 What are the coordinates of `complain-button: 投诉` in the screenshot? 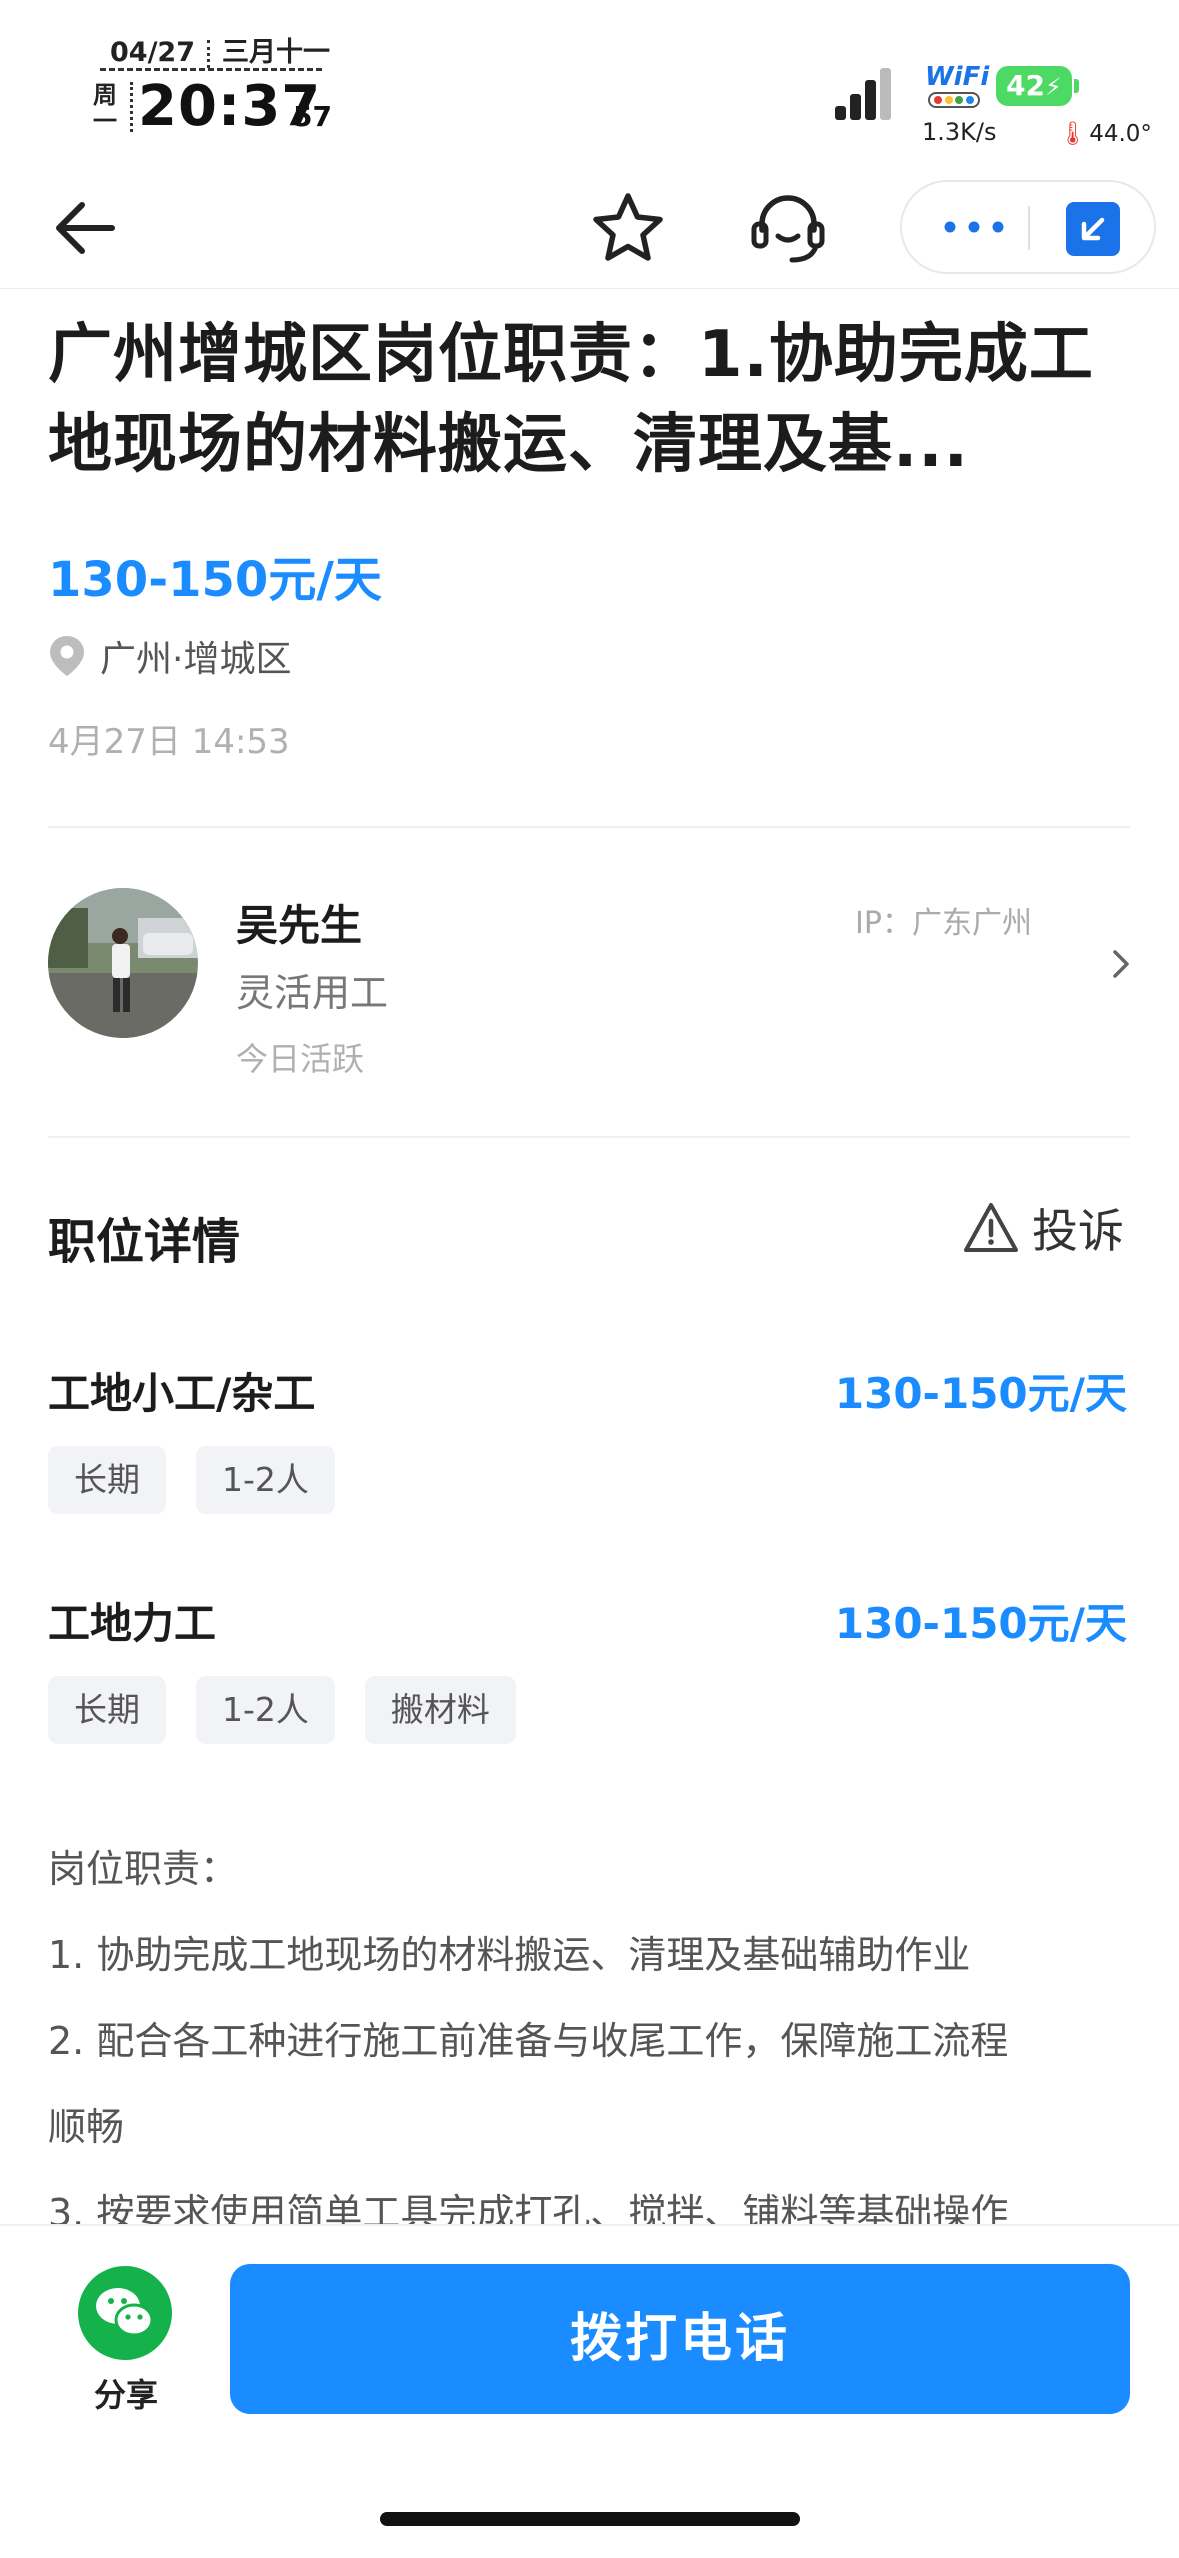 It's located at (1043, 1228).